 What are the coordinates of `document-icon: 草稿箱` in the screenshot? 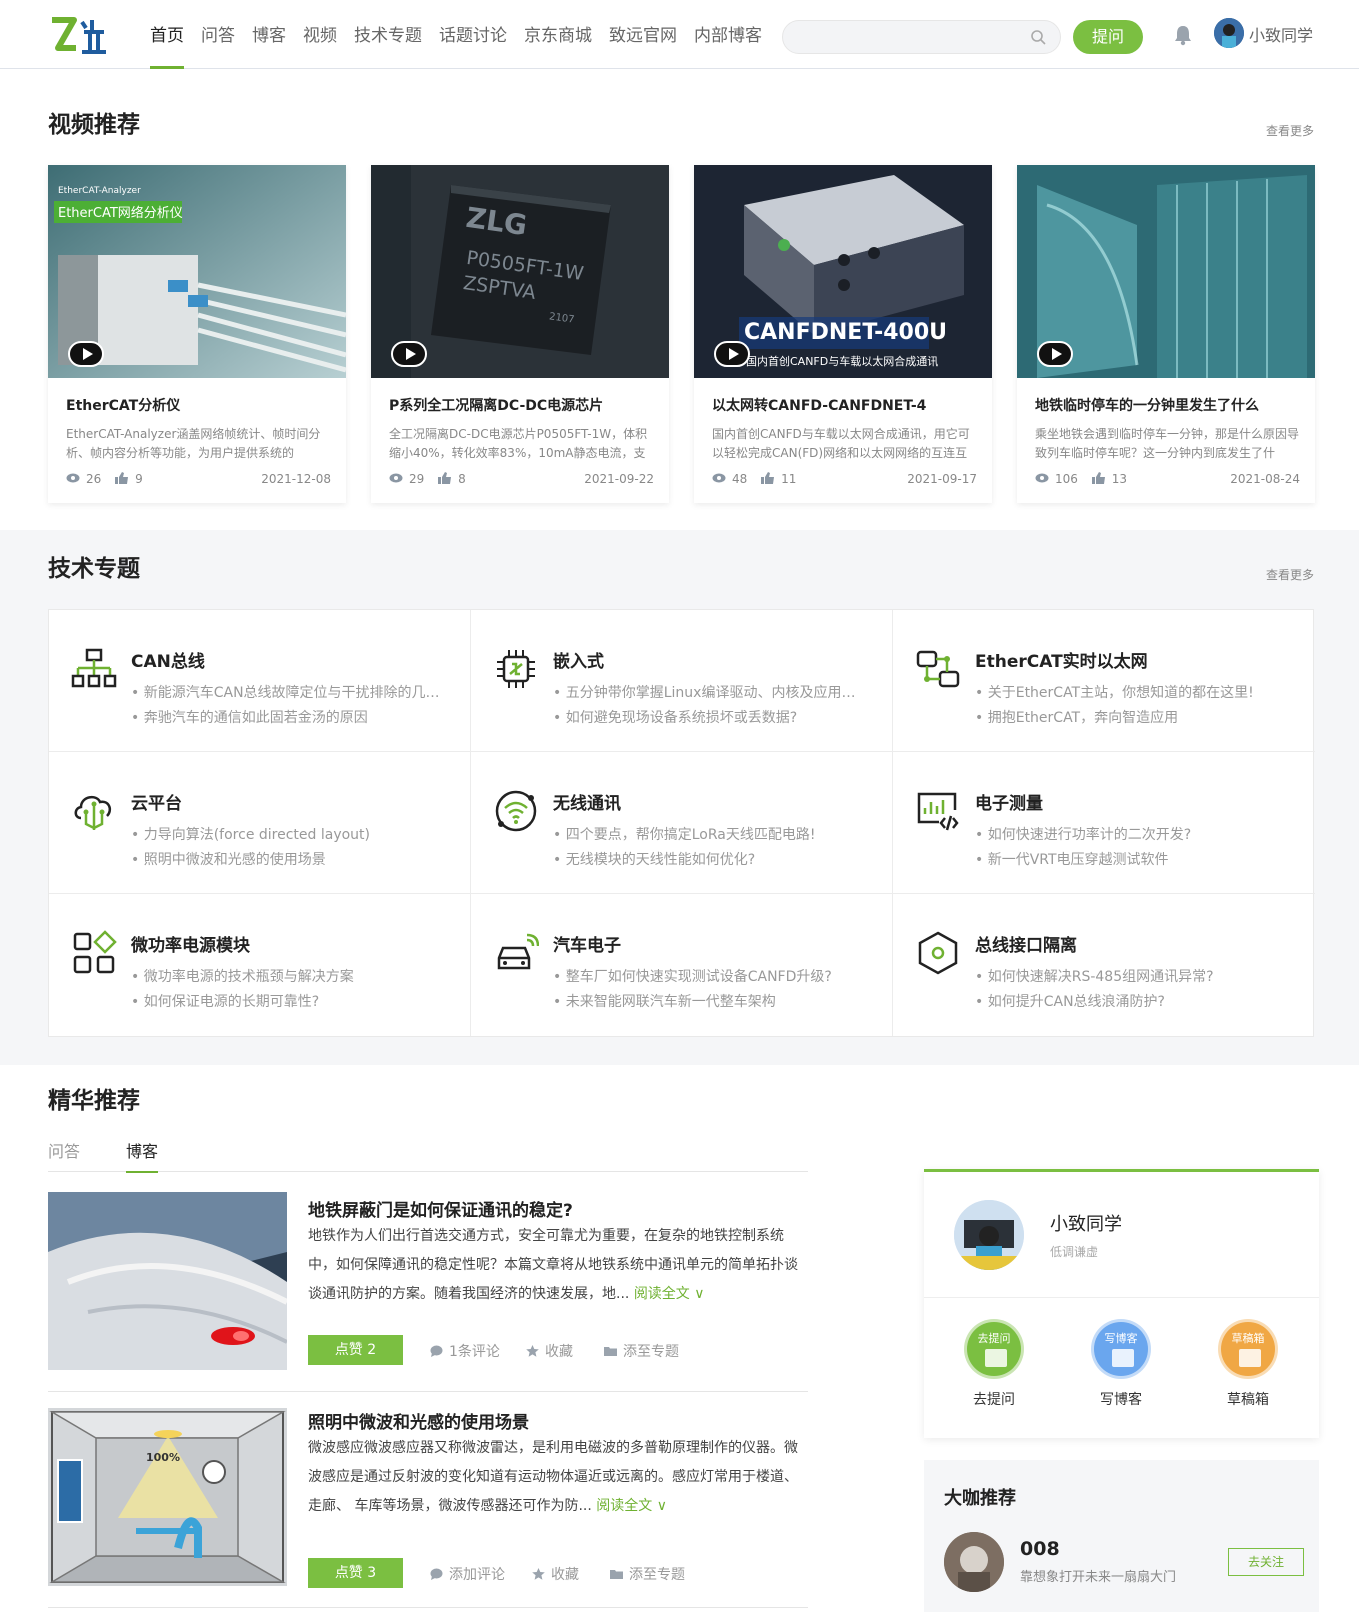 It's located at (1248, 1349).